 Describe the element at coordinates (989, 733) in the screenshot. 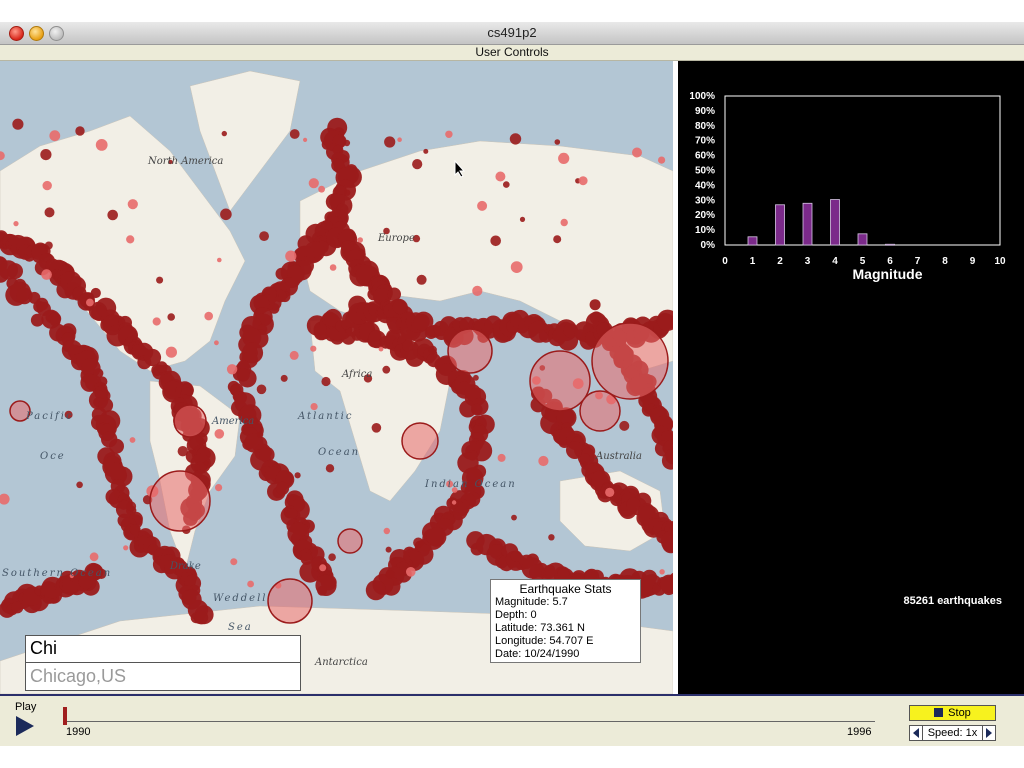

I see `speed-increase-icon` at that location.